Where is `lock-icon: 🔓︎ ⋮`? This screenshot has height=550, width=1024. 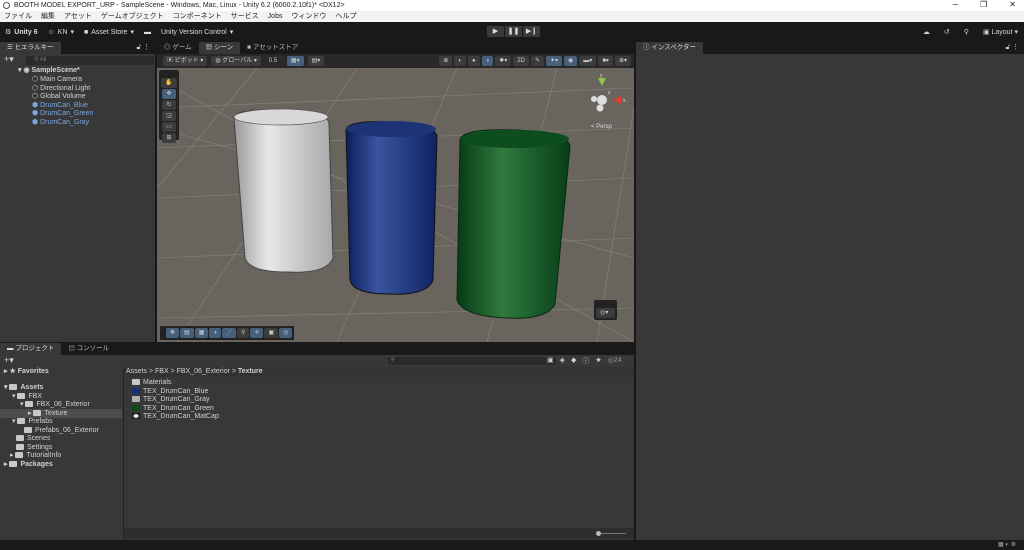
lock-icon: 🔓︎ ⋮ is located at coordinates (146, 48).